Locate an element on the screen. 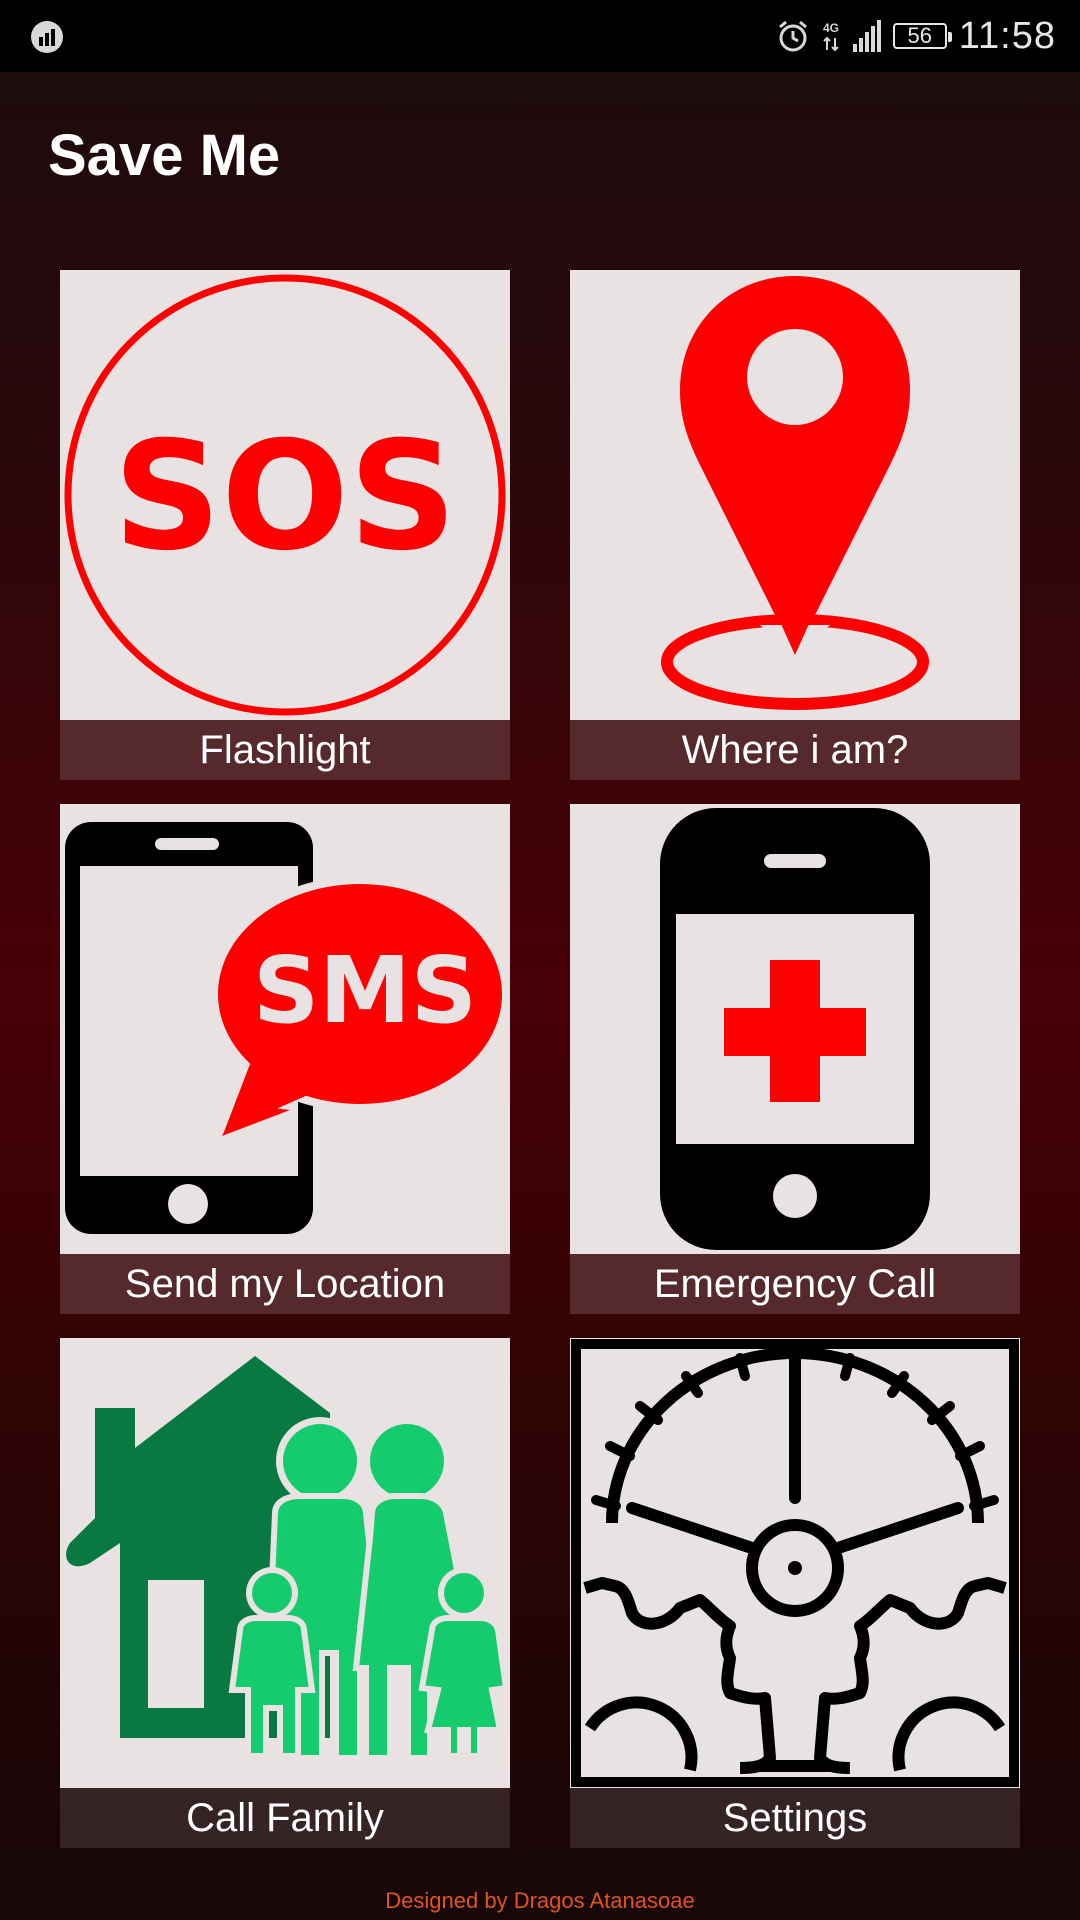 The image size is (1080, 1920). phone-medical-icon is located at coordinates (795, 1029).